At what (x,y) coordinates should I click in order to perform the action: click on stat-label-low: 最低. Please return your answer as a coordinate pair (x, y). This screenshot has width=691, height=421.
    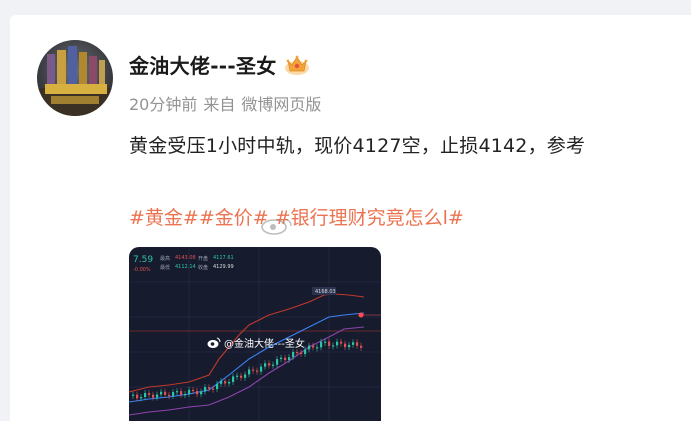
    Looking at the image, I should click on (165, 268).